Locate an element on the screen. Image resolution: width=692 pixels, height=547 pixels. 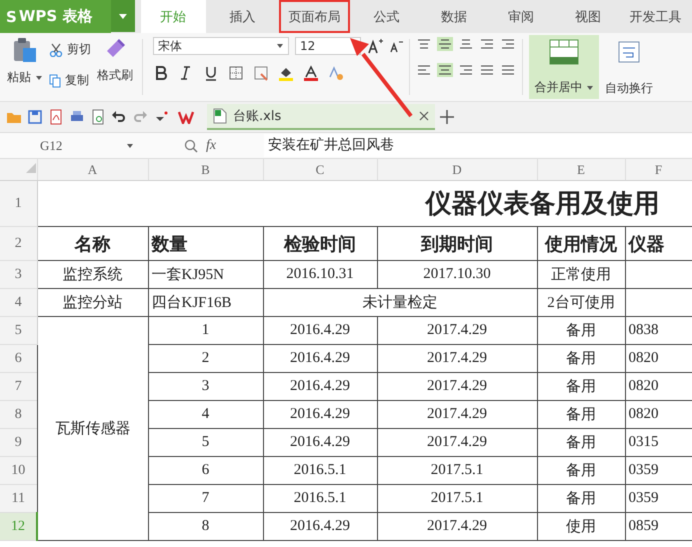
table-cell: 2 is located at coordinates (206, 358).